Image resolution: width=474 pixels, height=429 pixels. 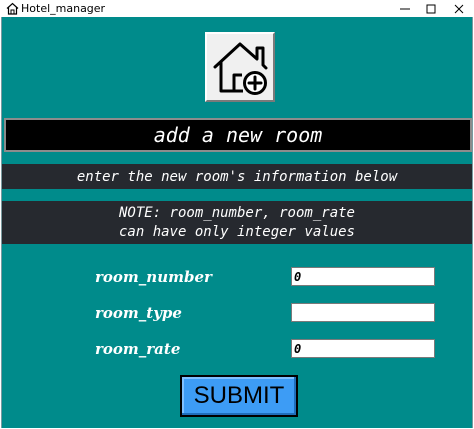 I want to click on room-type-input, so click(x=363, y=312).